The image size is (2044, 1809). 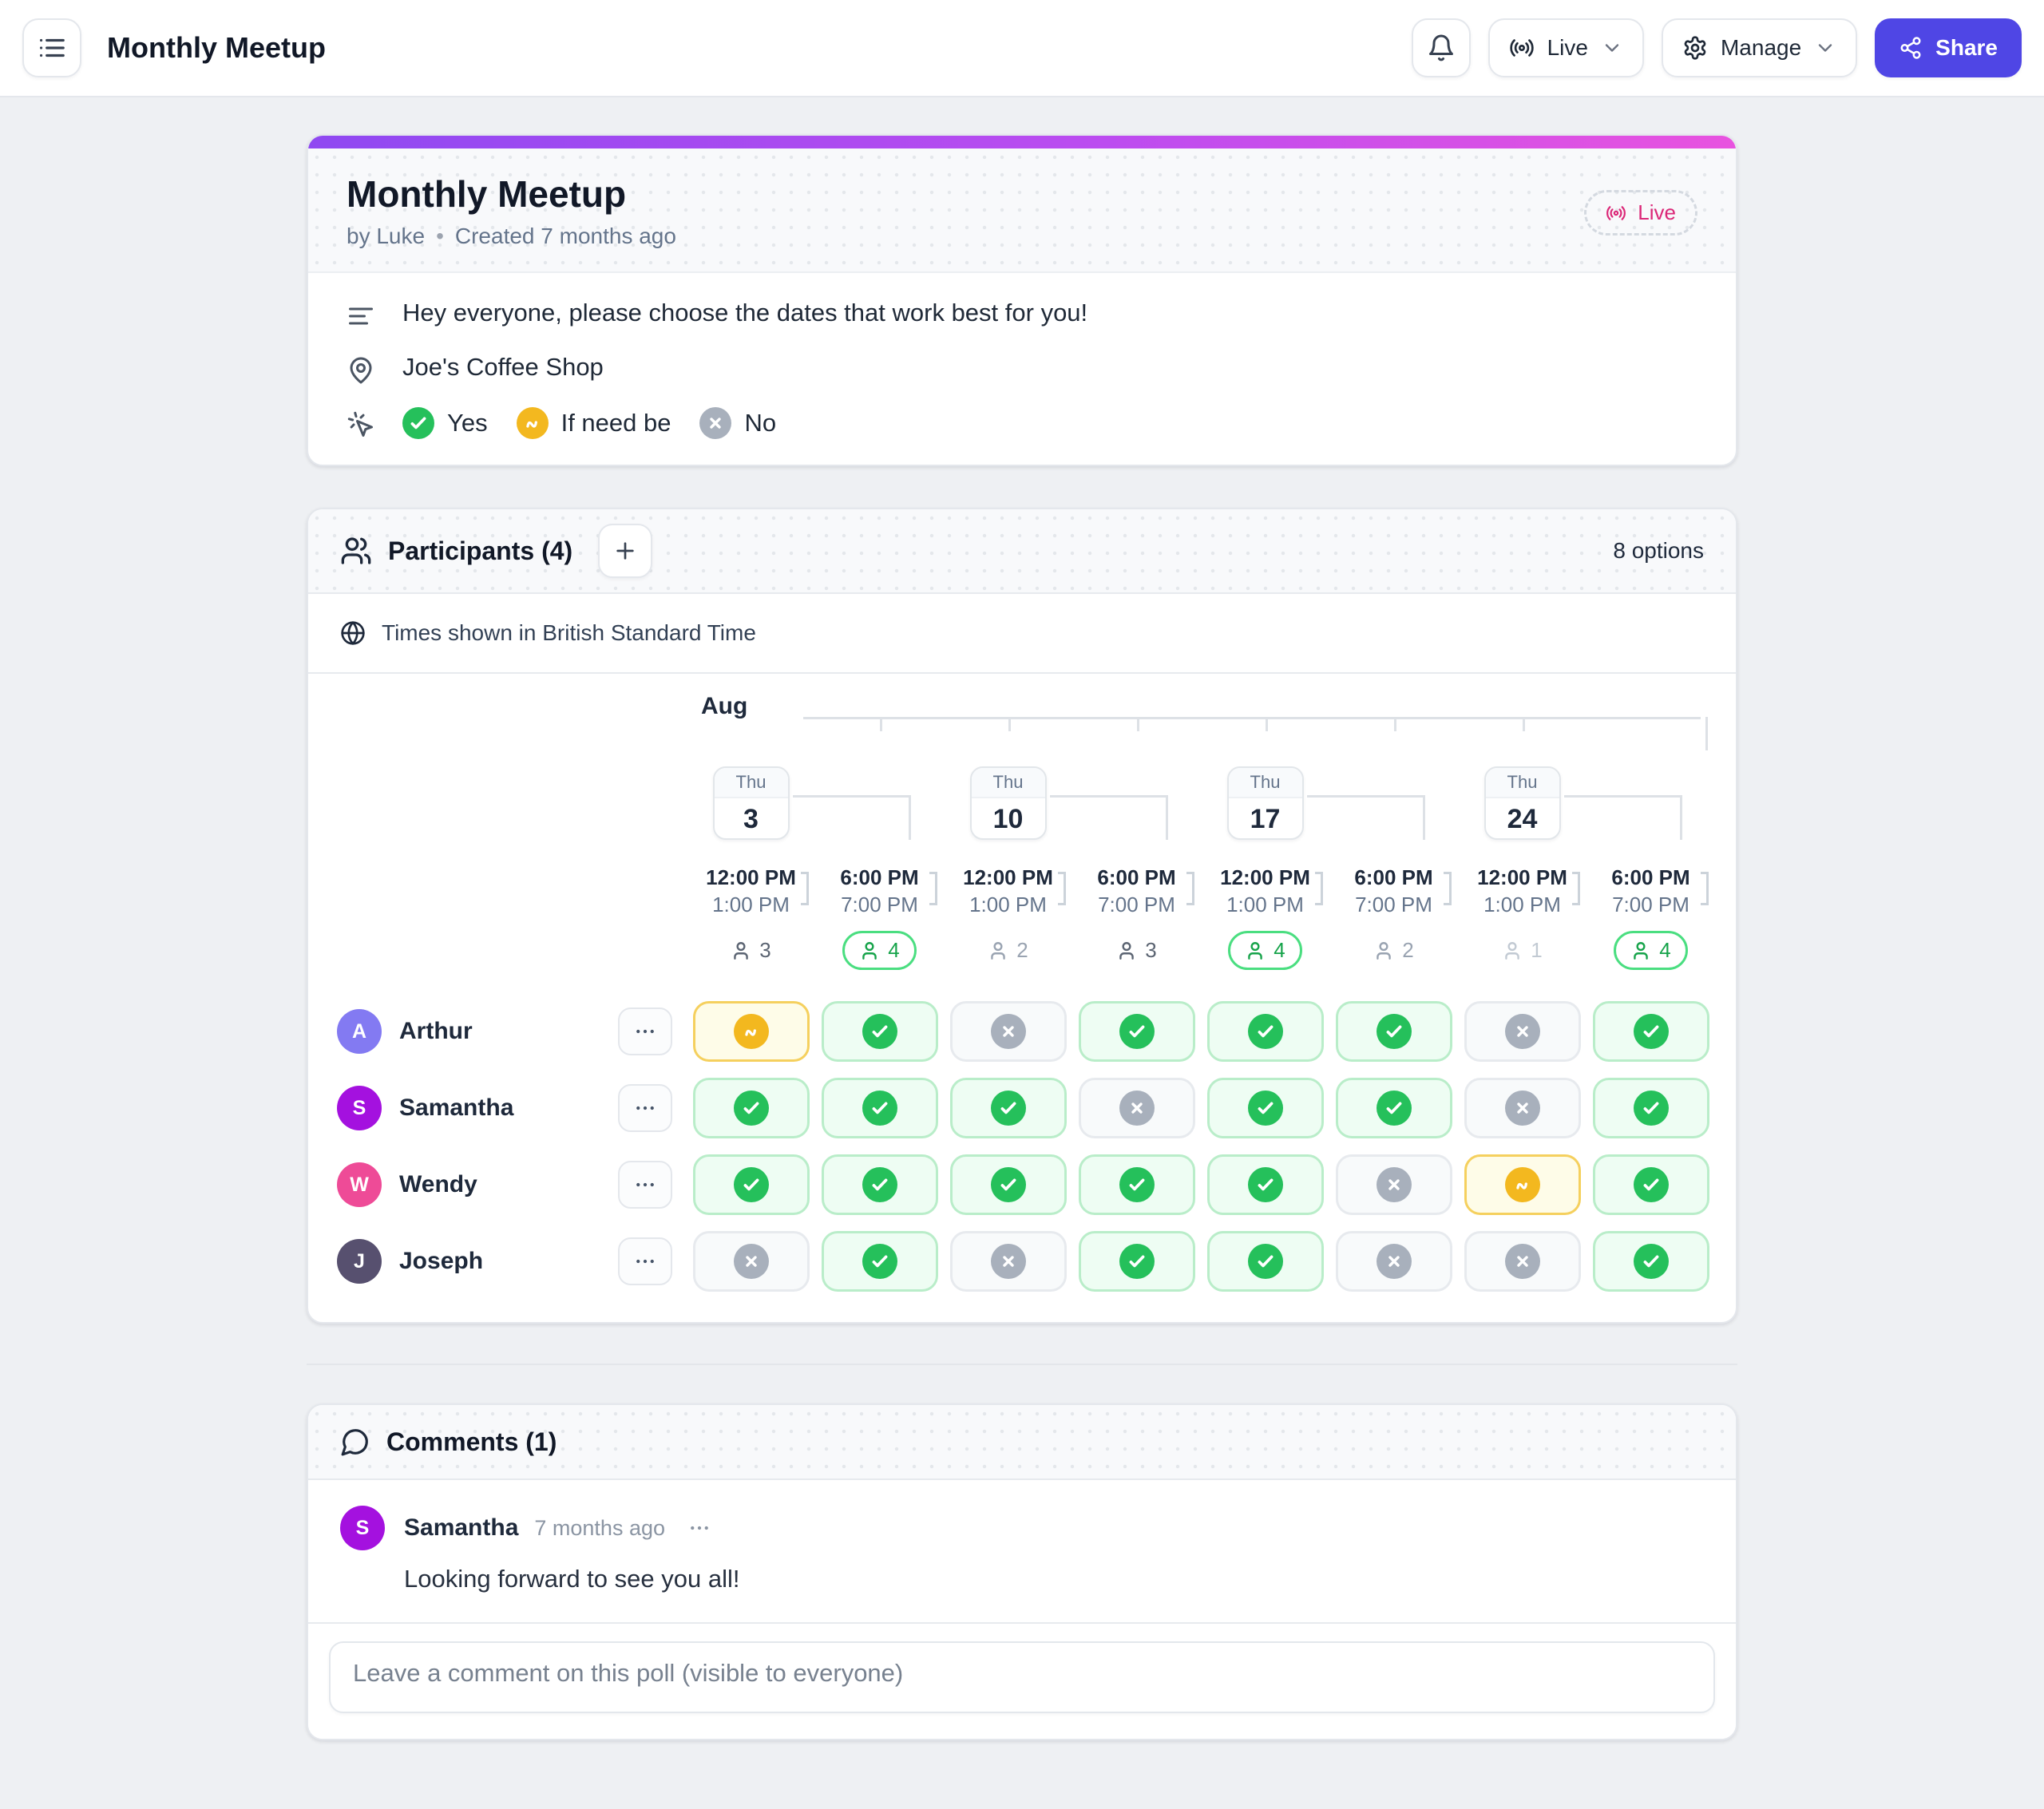 I want to click on timezone-row: Times shown in British Standard Time, so click(x=1022, y=634).